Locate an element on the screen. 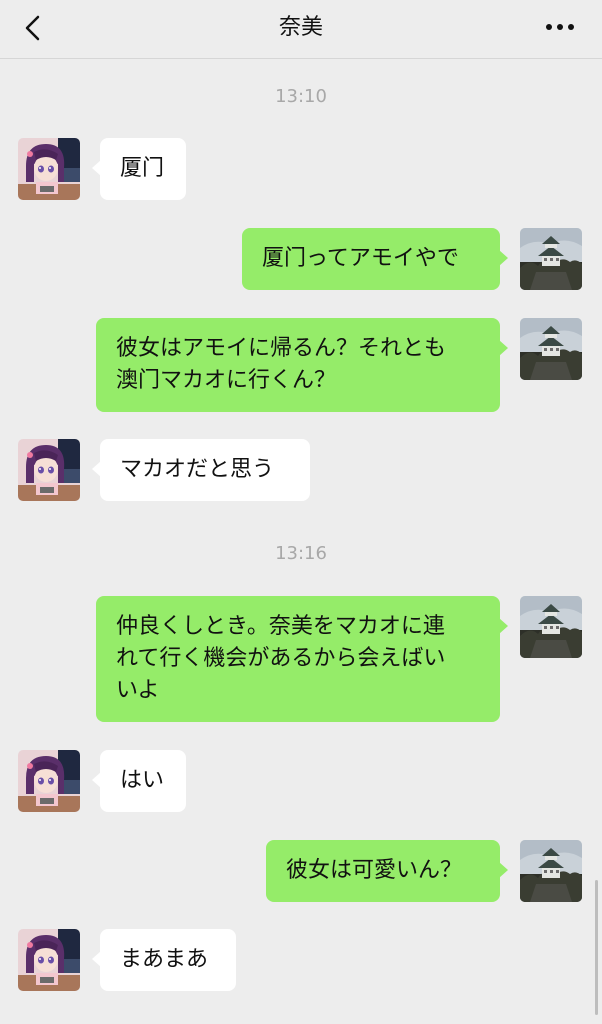 The image size is (602, 1024). message-text: マカオだと思う is located at coordinates (197, 469).